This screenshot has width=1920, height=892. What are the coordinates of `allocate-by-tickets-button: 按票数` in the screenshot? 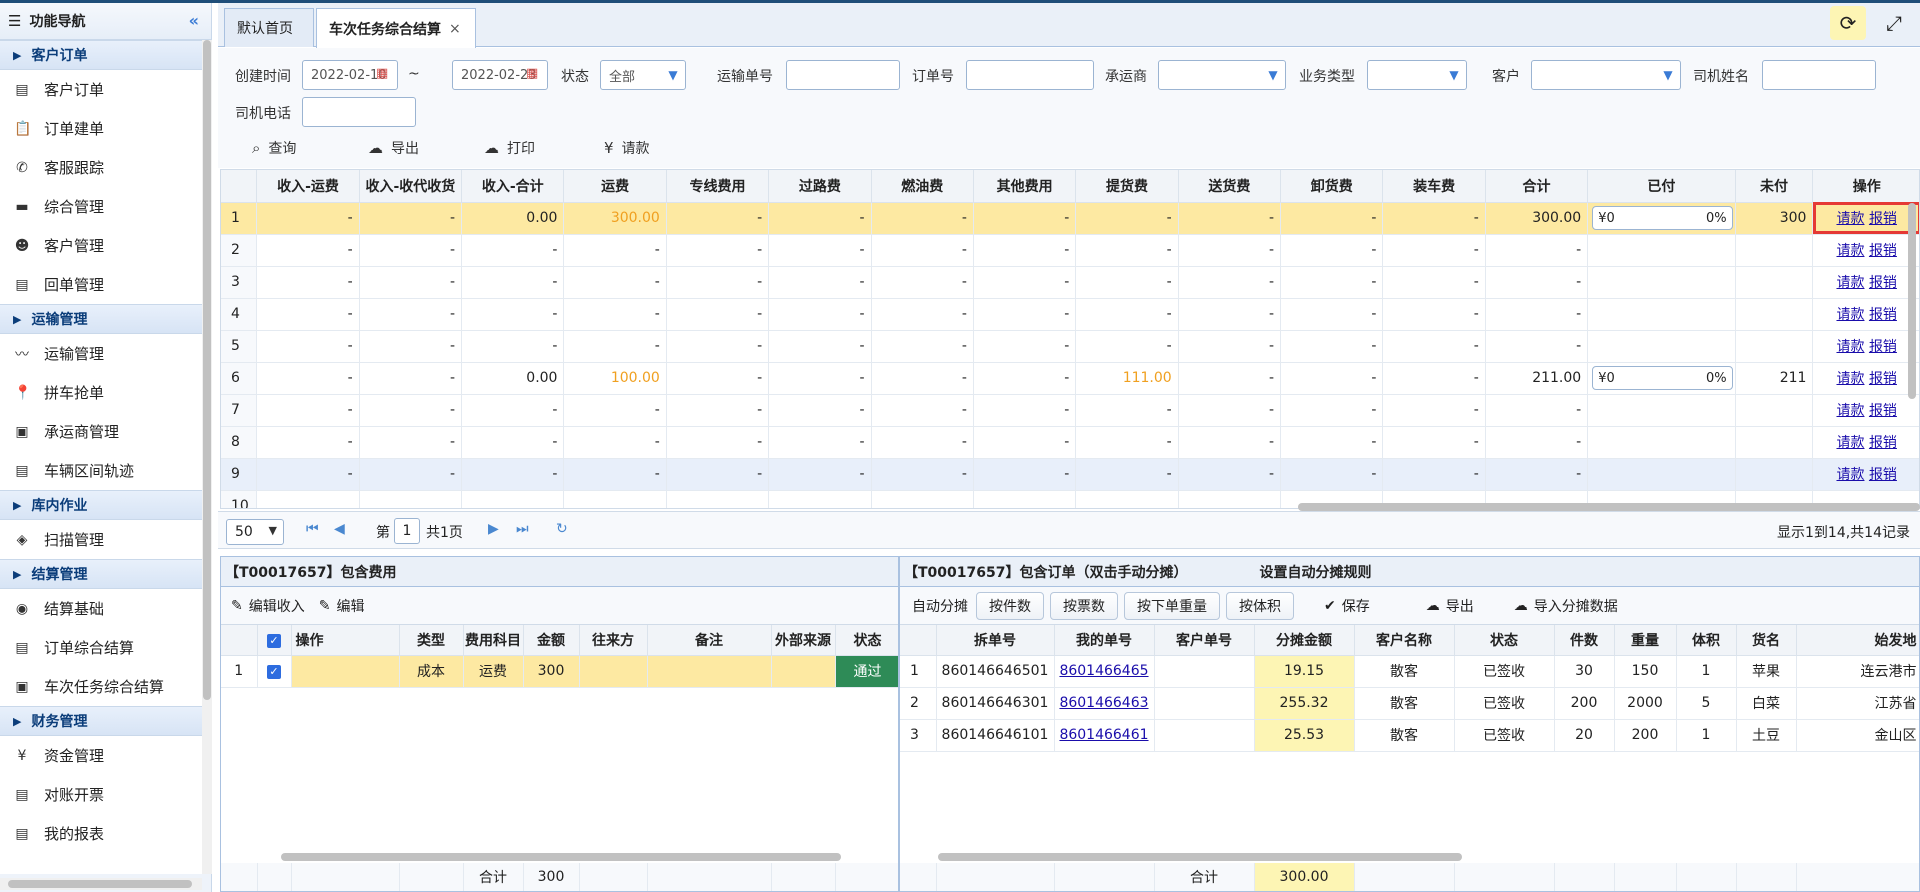 It's located at (1084, 605).